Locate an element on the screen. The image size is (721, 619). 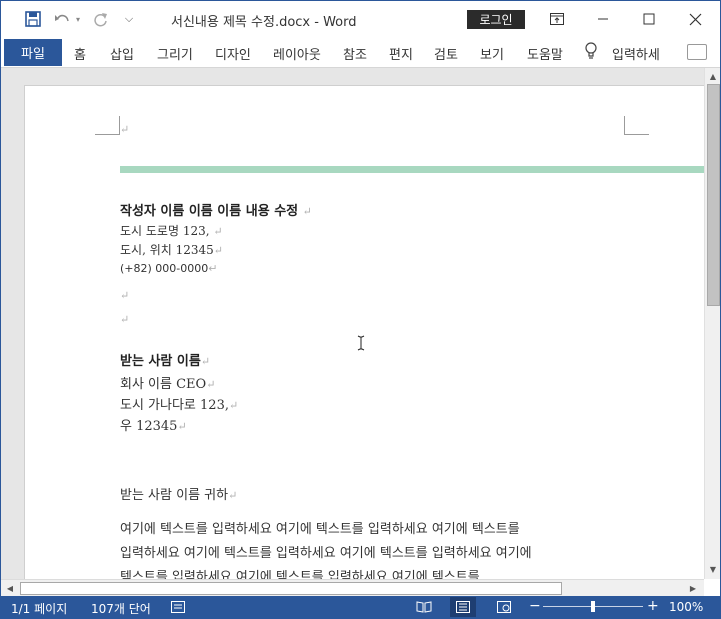
scroll-right-icon: ▶ is located at coordinates (693, 588).